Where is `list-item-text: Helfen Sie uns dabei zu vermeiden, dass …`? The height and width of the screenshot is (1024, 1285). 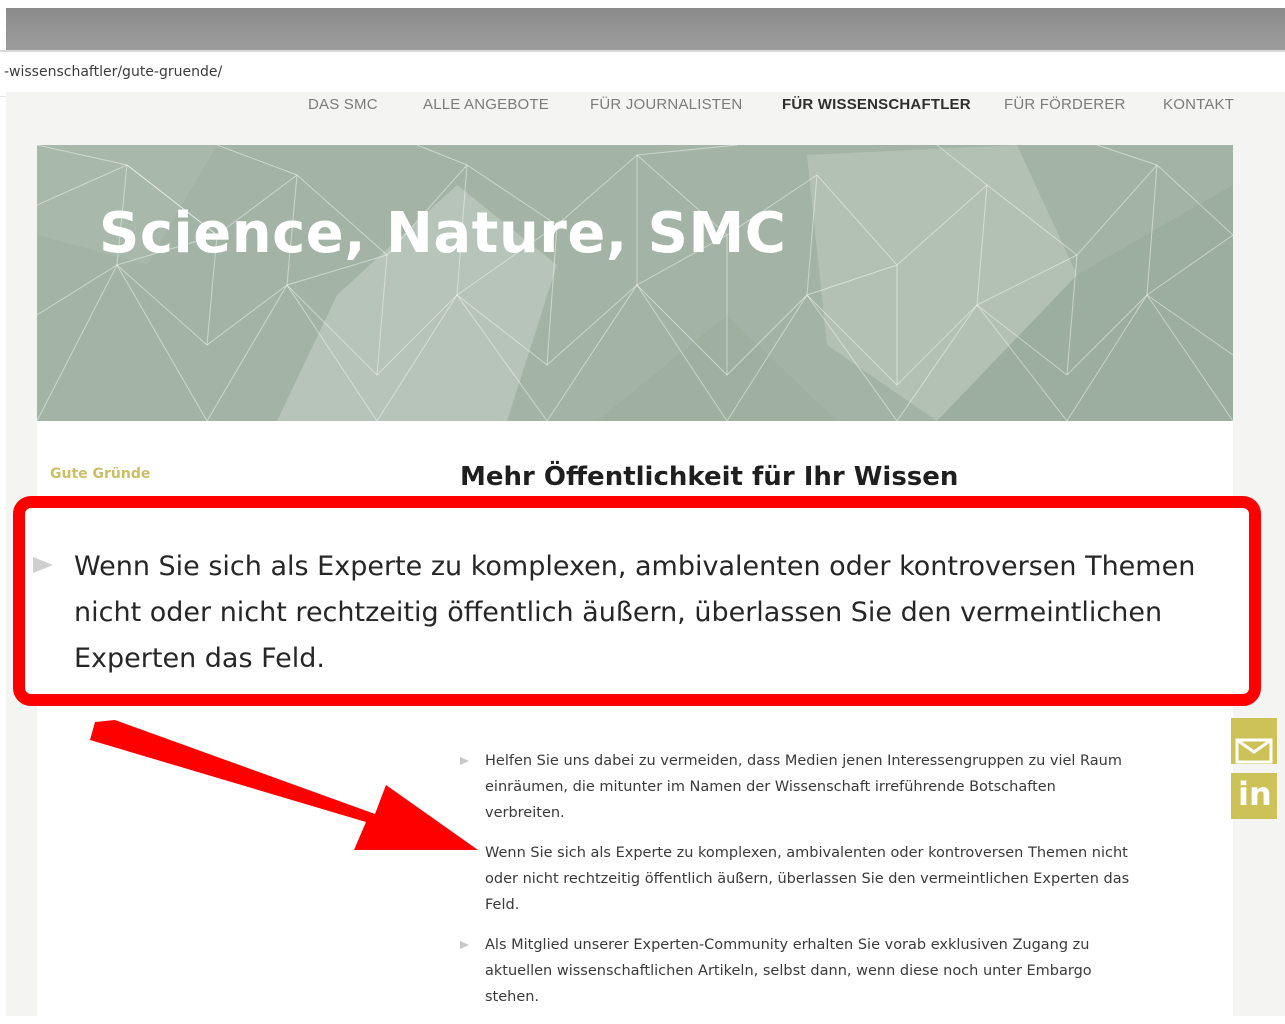 list-item-text: Helfen Sie uns dabei zu vermeiden, dass … is located at coordinates (803, 787).